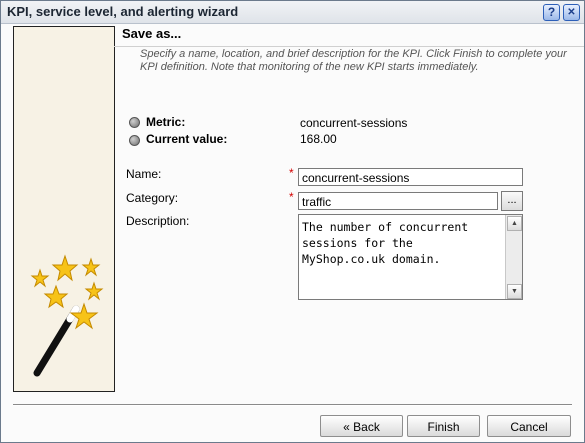 This screenshot has width=585, height=443. I want to click on metric-label: Metric:, so click(166, 122).